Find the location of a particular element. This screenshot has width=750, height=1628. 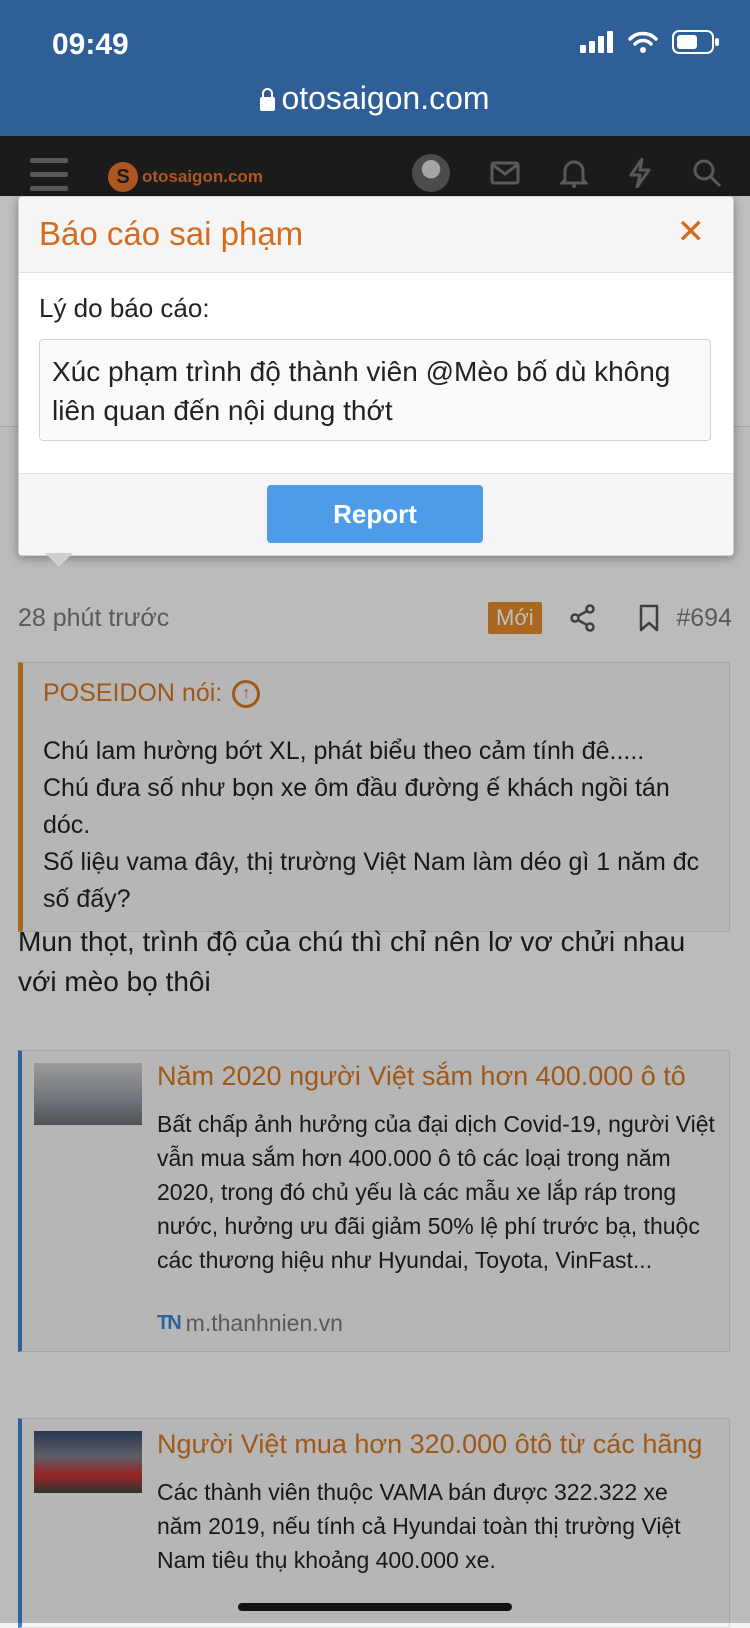

reason-label: Lý do báo cáo: is located at coordinates (124, 308).